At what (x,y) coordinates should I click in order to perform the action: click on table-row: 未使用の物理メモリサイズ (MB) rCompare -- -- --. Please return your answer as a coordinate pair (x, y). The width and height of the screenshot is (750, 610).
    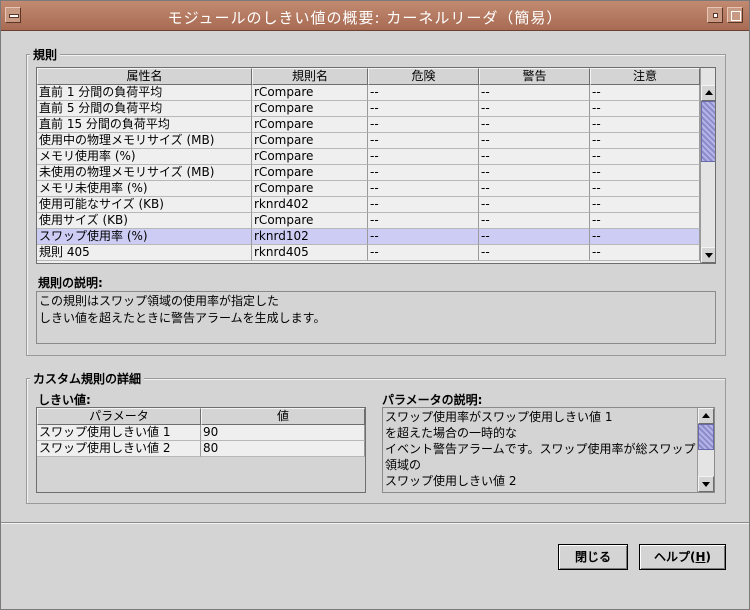
    Looking at the image, I should click on (368, 173).